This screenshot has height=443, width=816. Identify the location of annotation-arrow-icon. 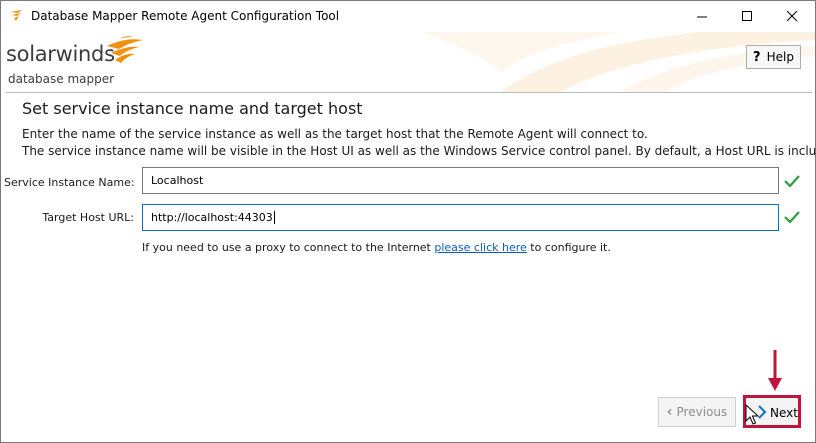
(775, 370).